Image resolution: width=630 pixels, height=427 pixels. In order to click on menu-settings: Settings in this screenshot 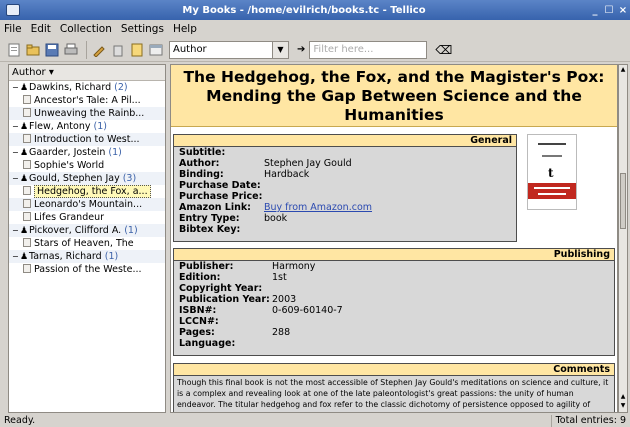, I will do `click(142, 29)`.